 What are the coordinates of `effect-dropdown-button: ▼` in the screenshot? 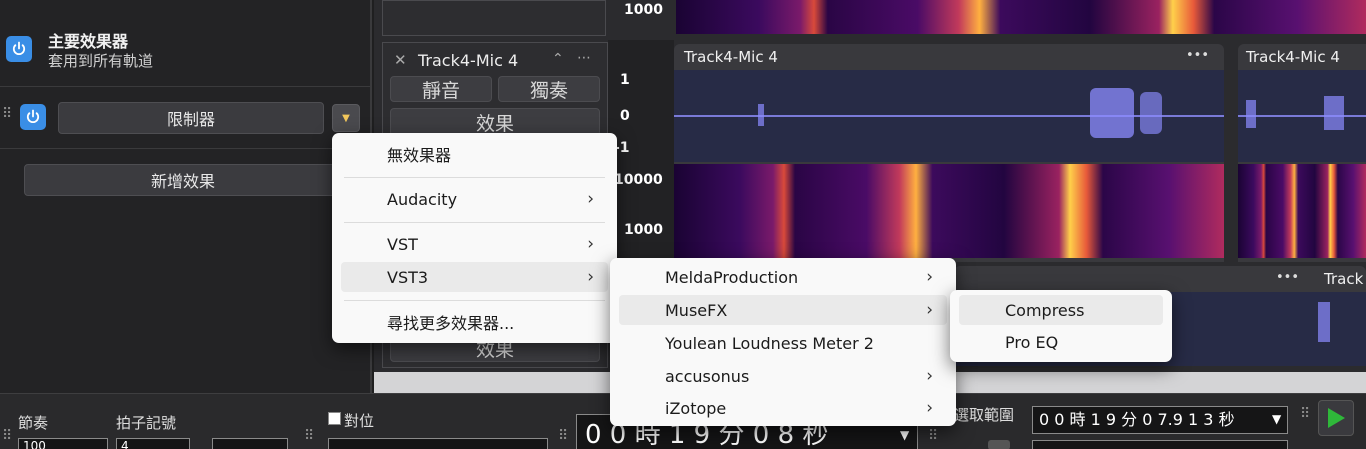 It's located at (346, 118).